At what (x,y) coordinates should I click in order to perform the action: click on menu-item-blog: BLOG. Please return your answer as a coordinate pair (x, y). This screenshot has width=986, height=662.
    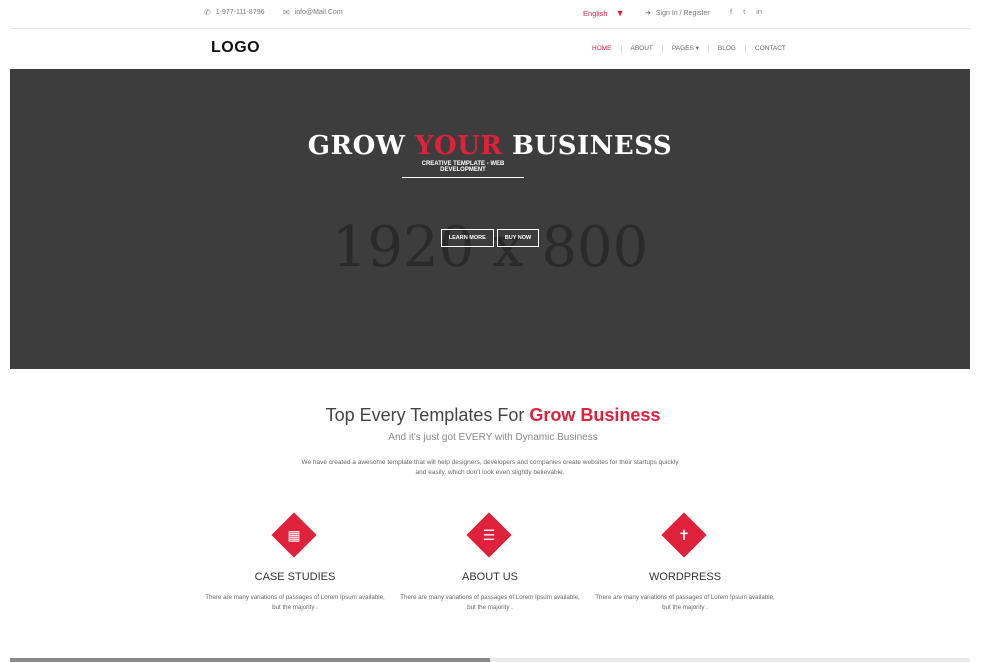
    Looking at the image, I should click on (726, 49).